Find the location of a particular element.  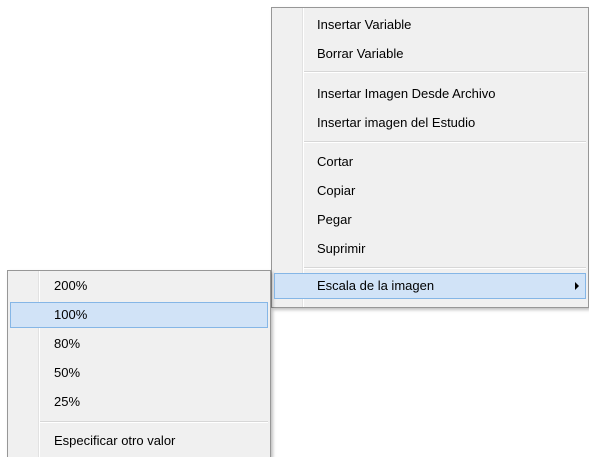

menu-item-insert-image-from-file: Insertar Imagen Desde Archivo is located at coordinates (430, 94).